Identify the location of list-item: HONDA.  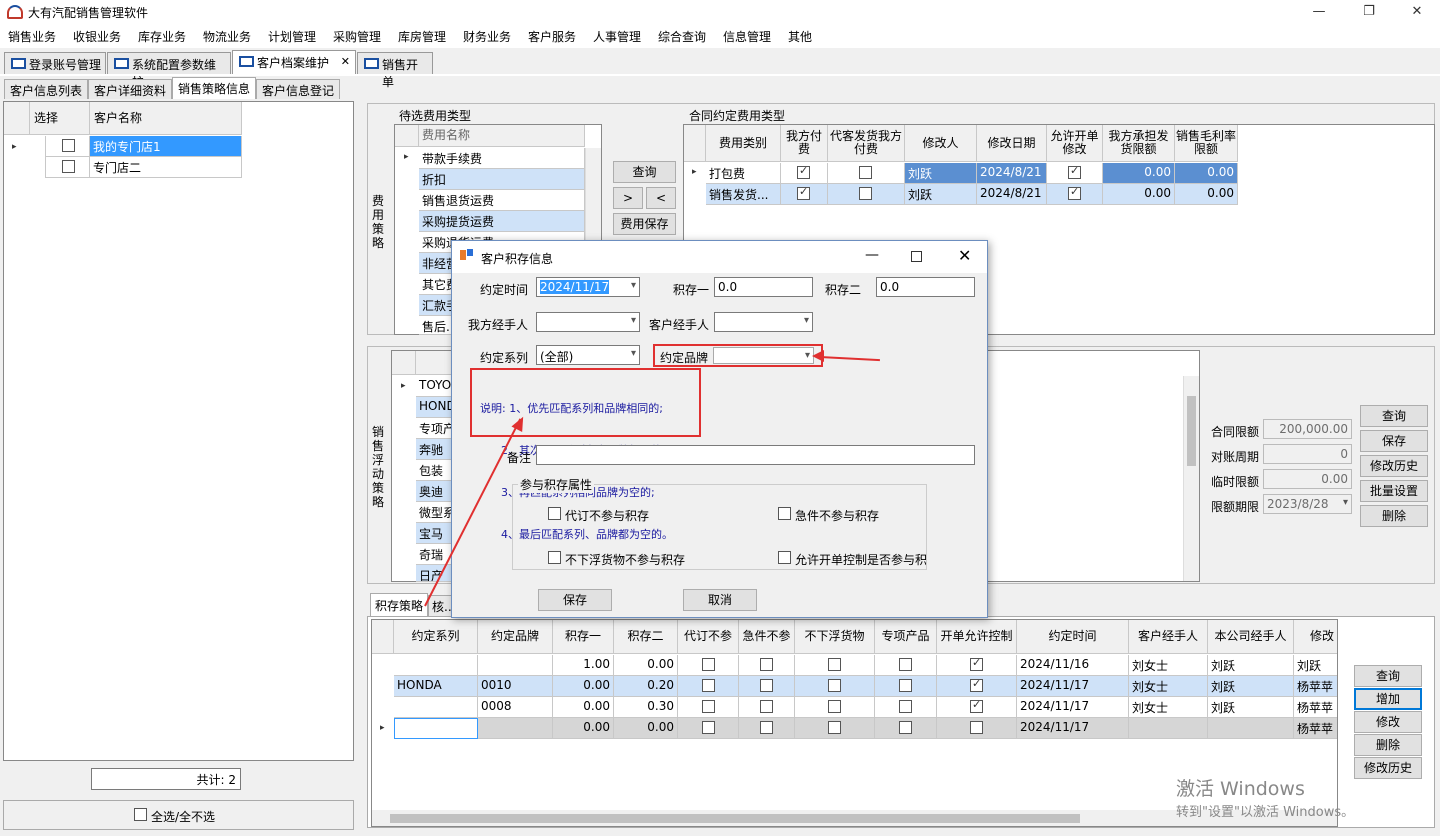
(436, 407).